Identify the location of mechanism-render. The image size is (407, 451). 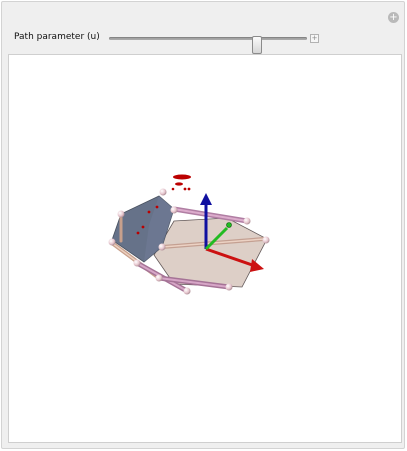
(189, 234).